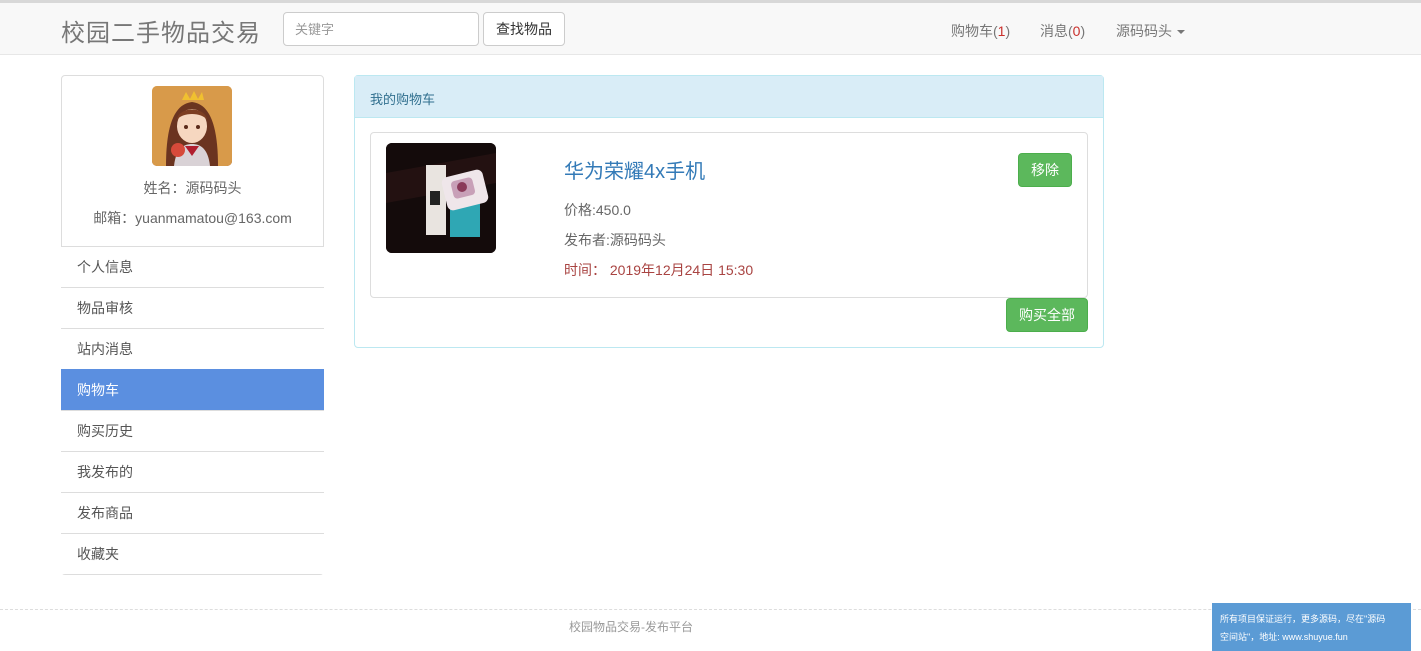 The height and width of the screenshot is (651, 1421). What do you see at coordinates (710, 609) in the screenshot?
I see `footer-divider` at bounding box center [710, 609].